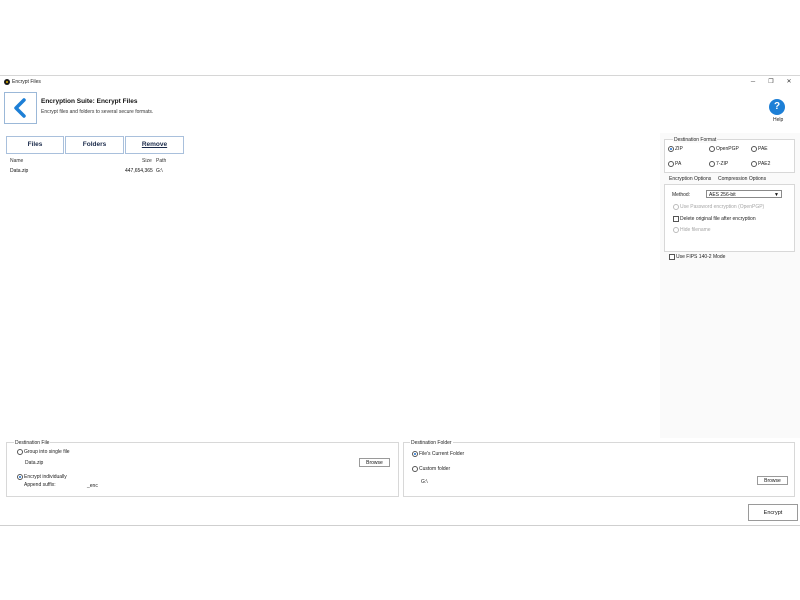  What do you see at coordinates (695, 140) in the screenshot?
I see `destination-format-label: Destination Format` at bounding box center [695, 140].